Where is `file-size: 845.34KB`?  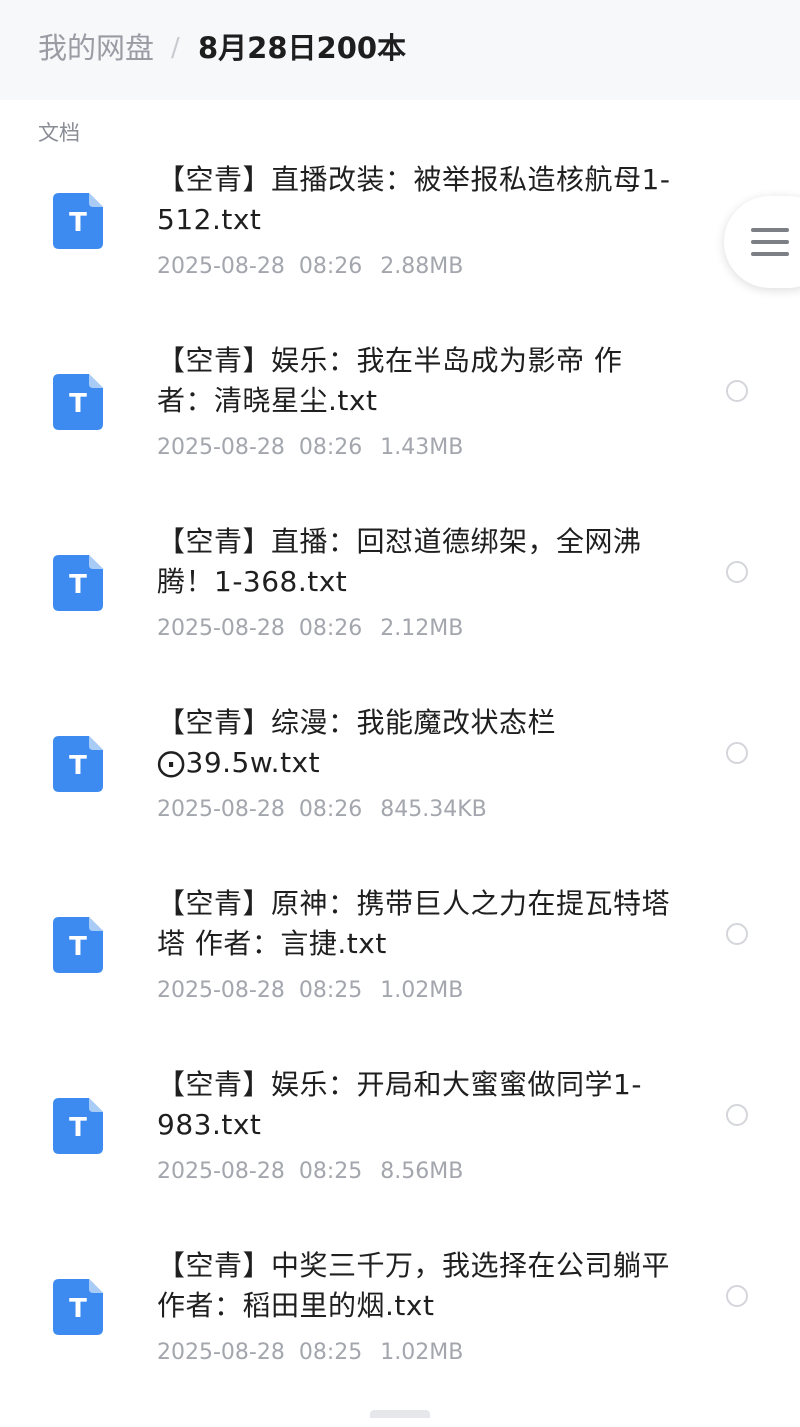
file-size: 845.34KB is located at coordinates (433, 809).